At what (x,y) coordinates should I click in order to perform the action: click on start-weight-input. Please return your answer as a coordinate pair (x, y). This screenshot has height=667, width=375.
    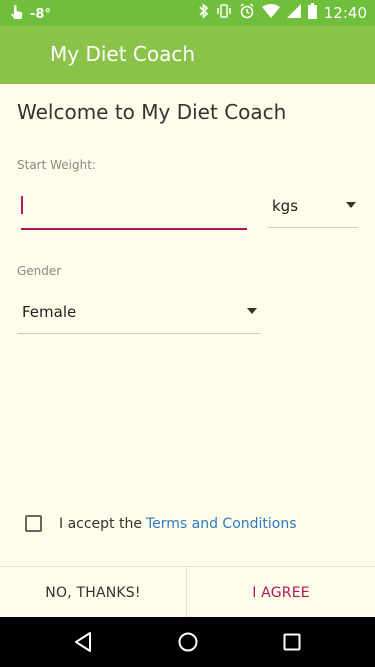
    Looking at the image, I should click on (134, 210).